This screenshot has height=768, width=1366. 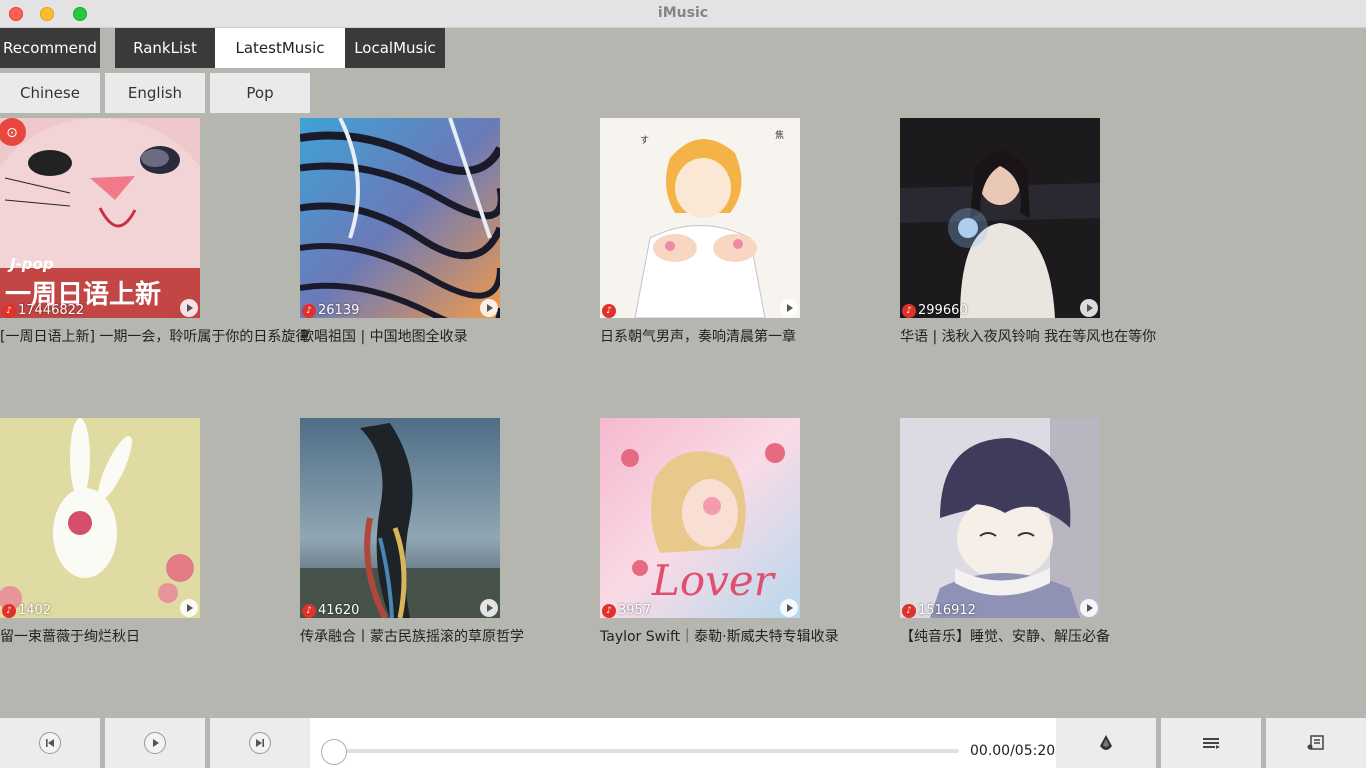 I want to click on playlist-title: 【纯音乐】睡觉、安静、解压必备, so click(x=1005, y=636).